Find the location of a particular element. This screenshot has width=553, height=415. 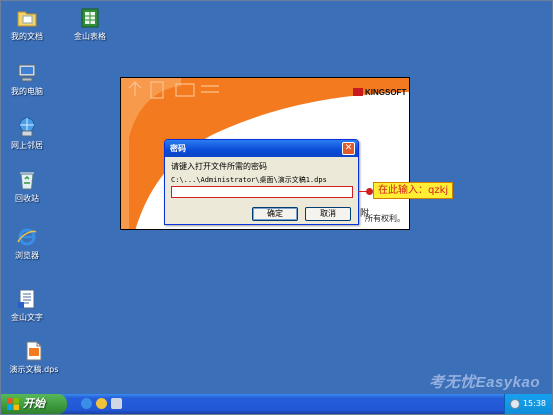

desktop-icon-kingsoft-writer: 金山文字 is located at coordinates (28, 305).